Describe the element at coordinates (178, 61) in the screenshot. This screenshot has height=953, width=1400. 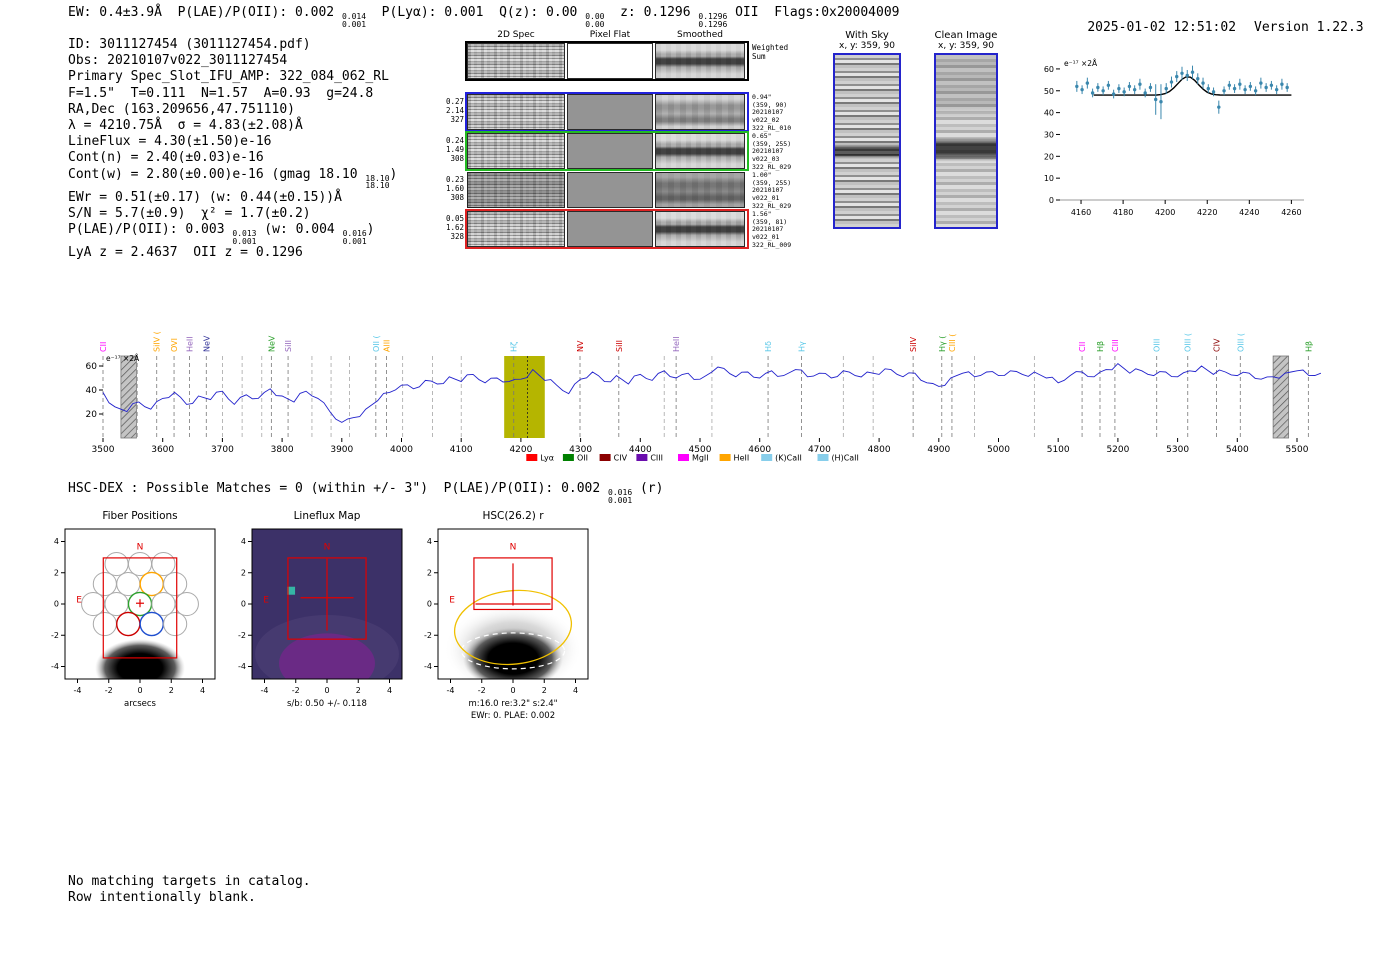
I see `info-line: Obs: 20210107v022_3011127454` at that location.